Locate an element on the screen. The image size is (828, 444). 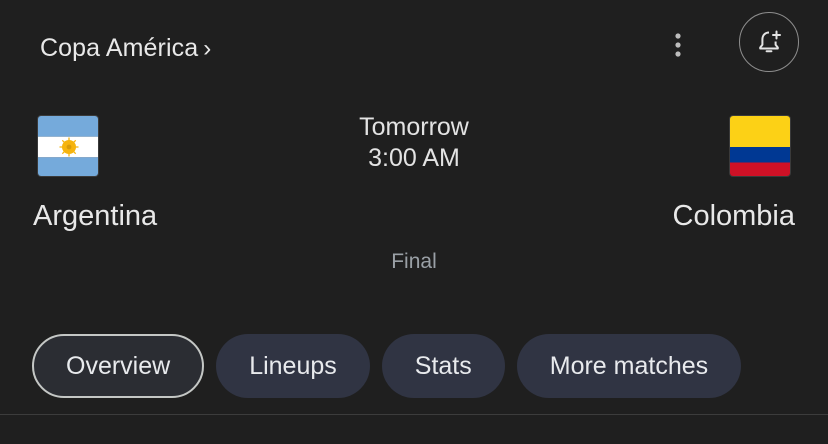
home-team-name: Argentina is located at coordinates (95, 216).